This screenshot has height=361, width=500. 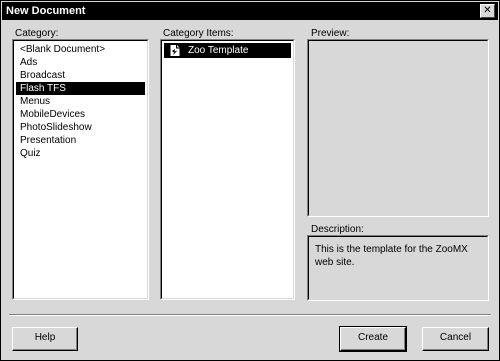 I want to click on category-item-selected: Flash TFS, so click(x=80, y=88).